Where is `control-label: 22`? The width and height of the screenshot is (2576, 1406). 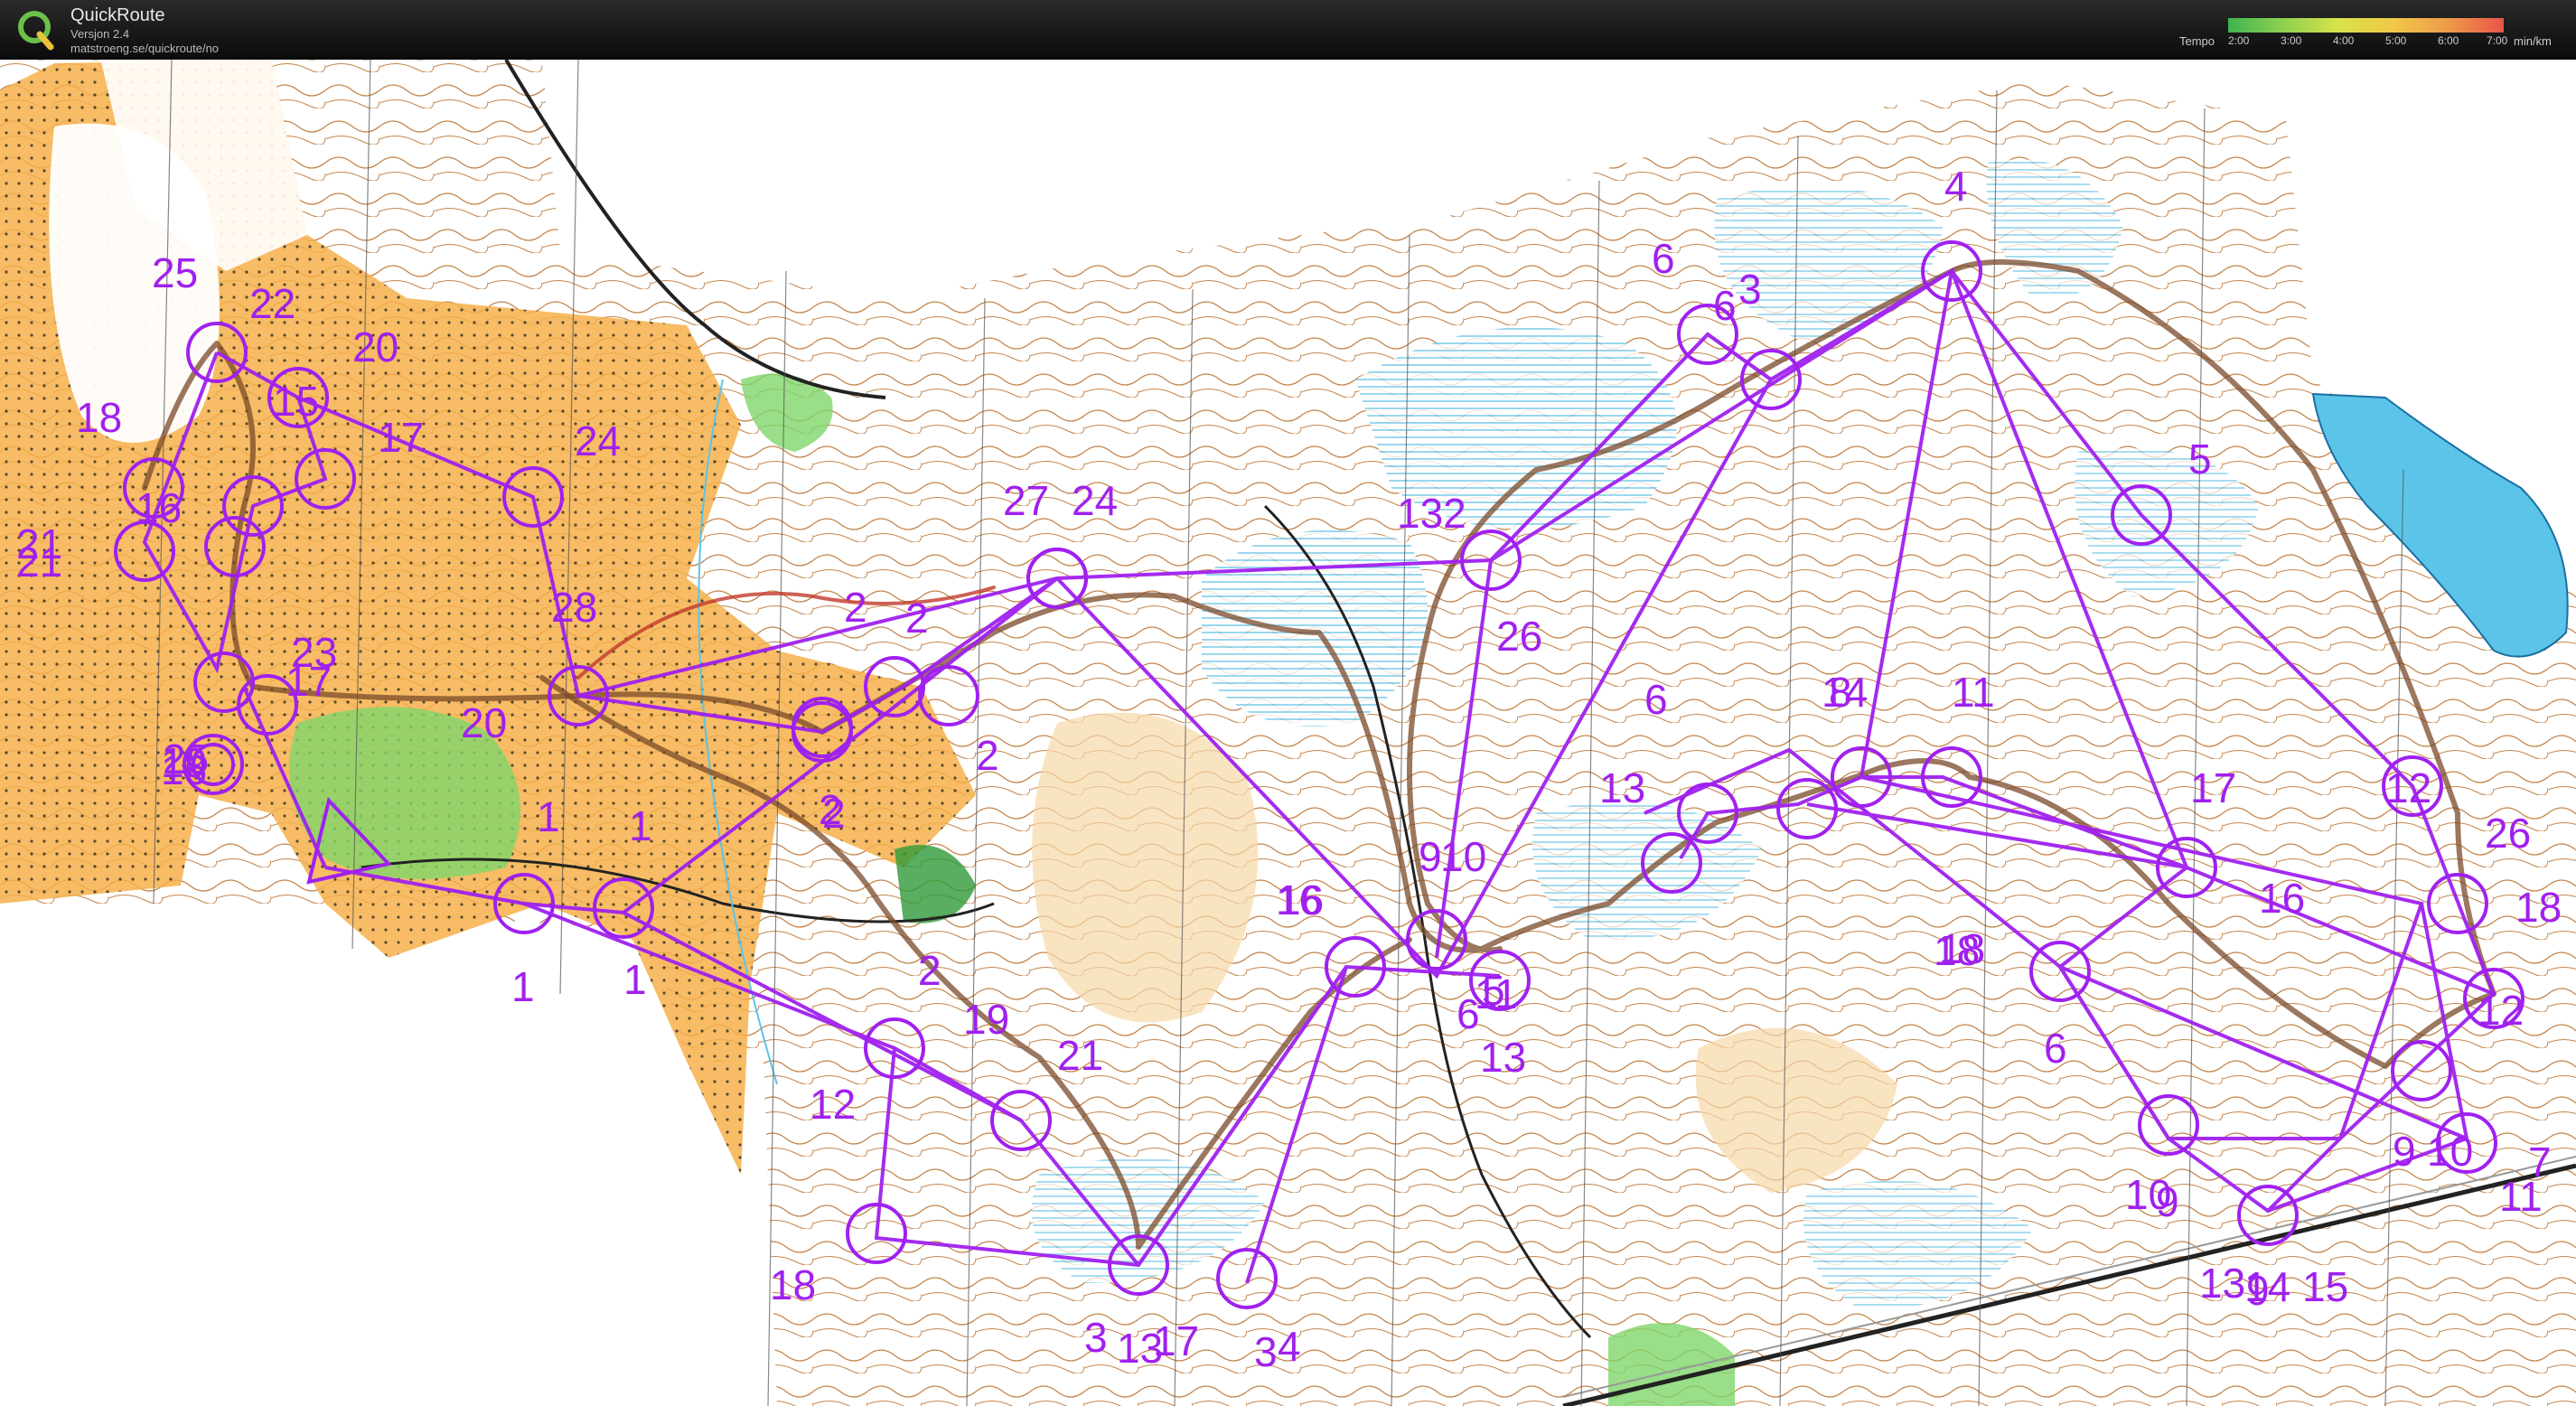 control-label: 22 is located at coordinates (272, 303).